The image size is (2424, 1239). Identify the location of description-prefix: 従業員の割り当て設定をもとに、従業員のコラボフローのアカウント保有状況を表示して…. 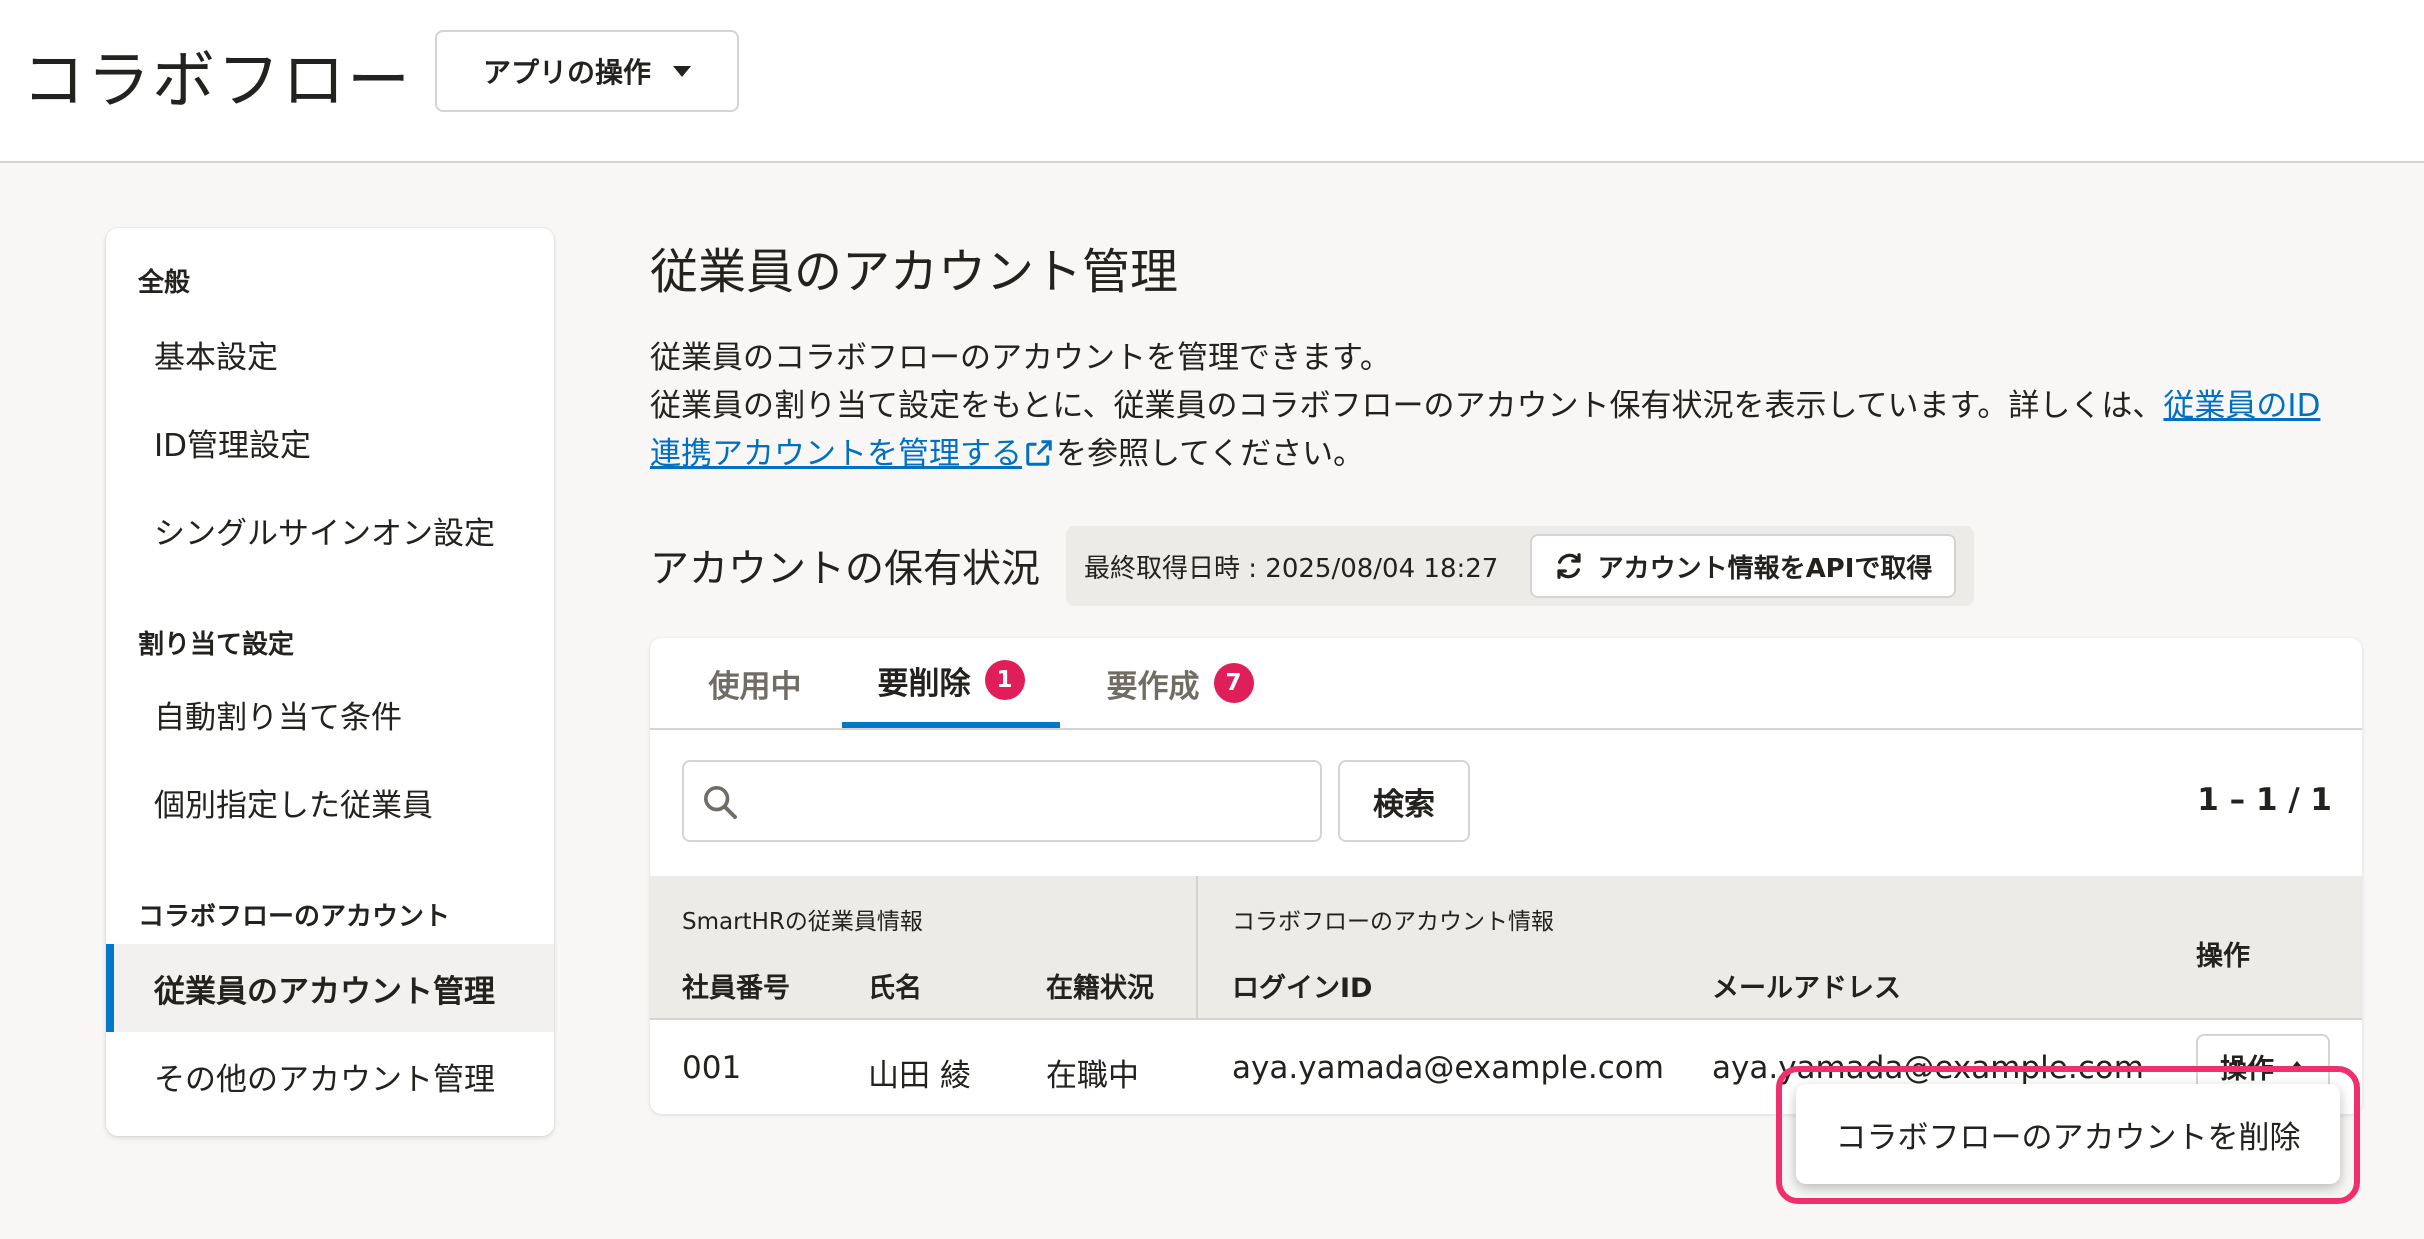
(1407, 406).